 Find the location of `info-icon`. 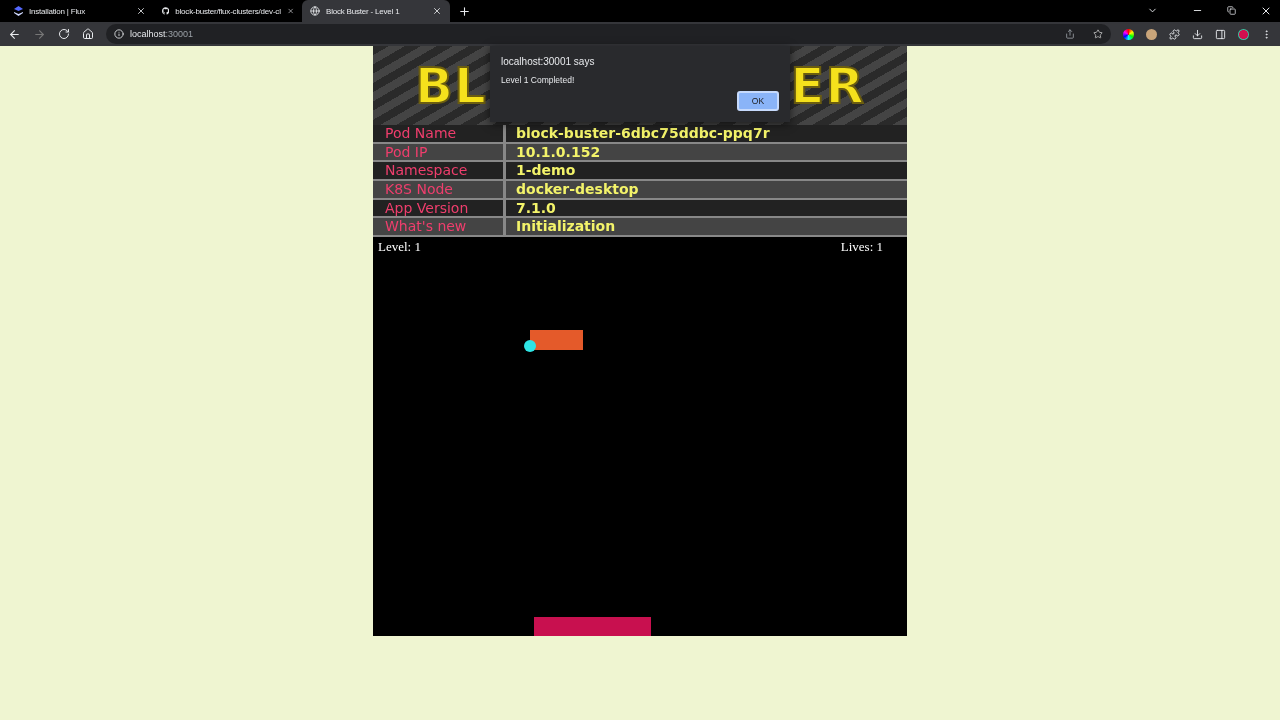

info-icon is located at coordinates (119, 34).